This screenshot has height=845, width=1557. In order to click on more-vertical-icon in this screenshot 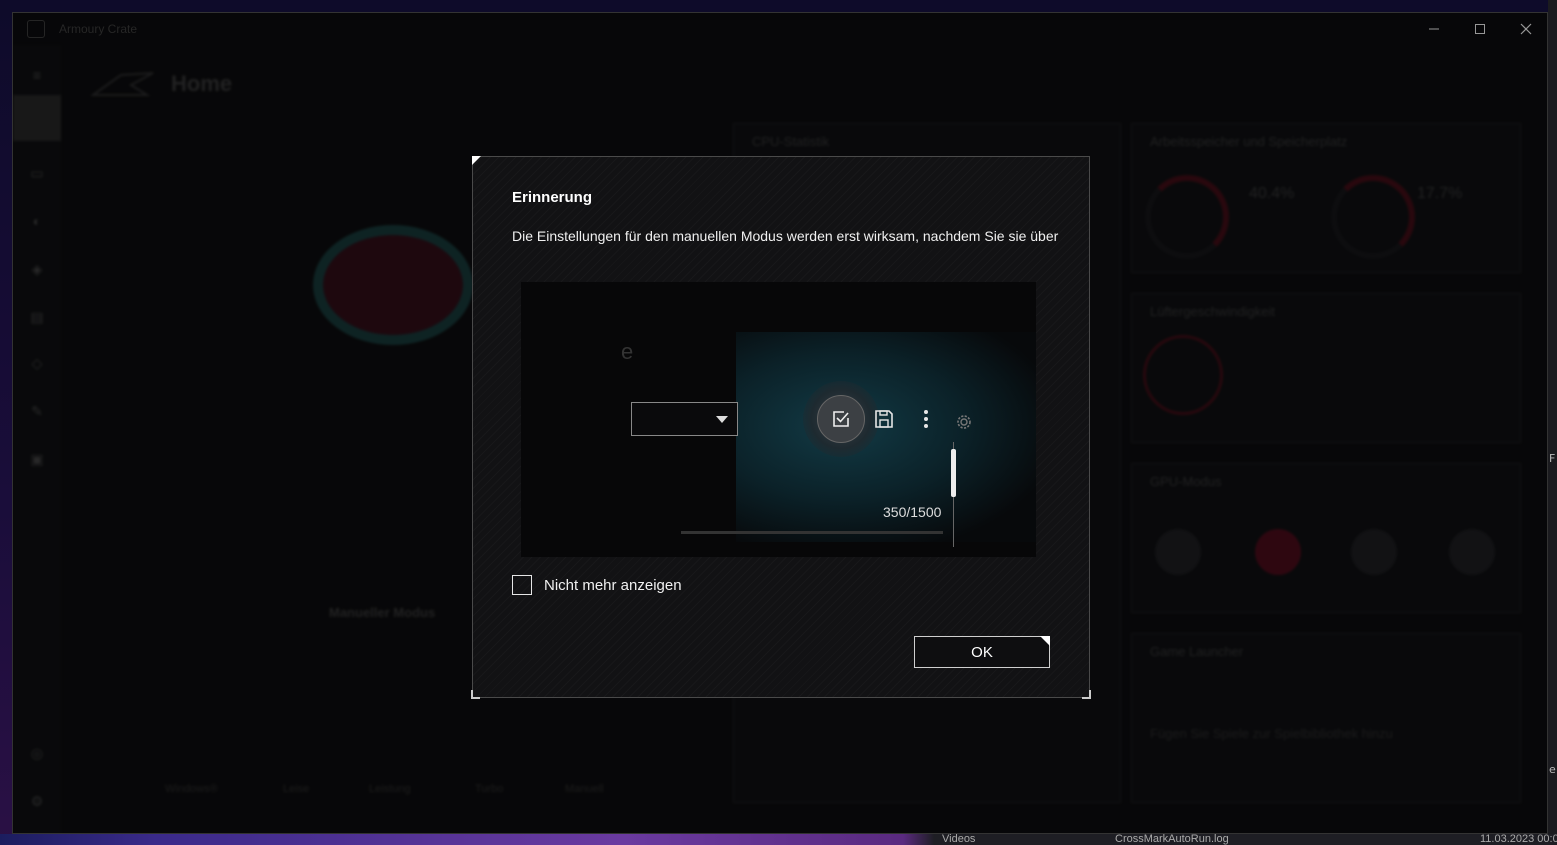, I will do `click(926, 419)`.